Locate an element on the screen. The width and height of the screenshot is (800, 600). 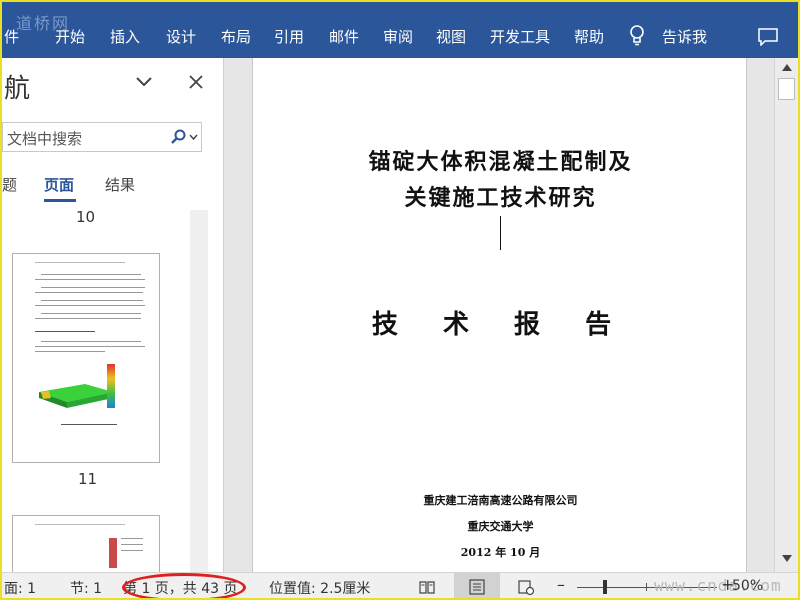
zoom-slider-thumb is located at coordinates (605, 587).